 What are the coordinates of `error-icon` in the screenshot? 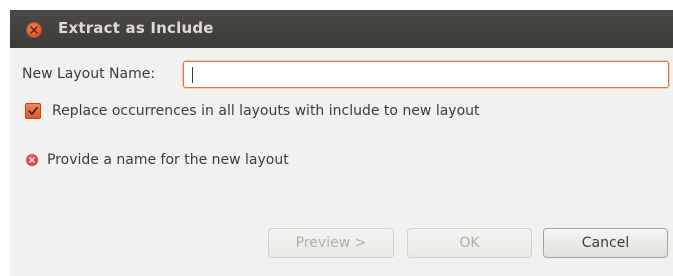 It's located at (32, 160).